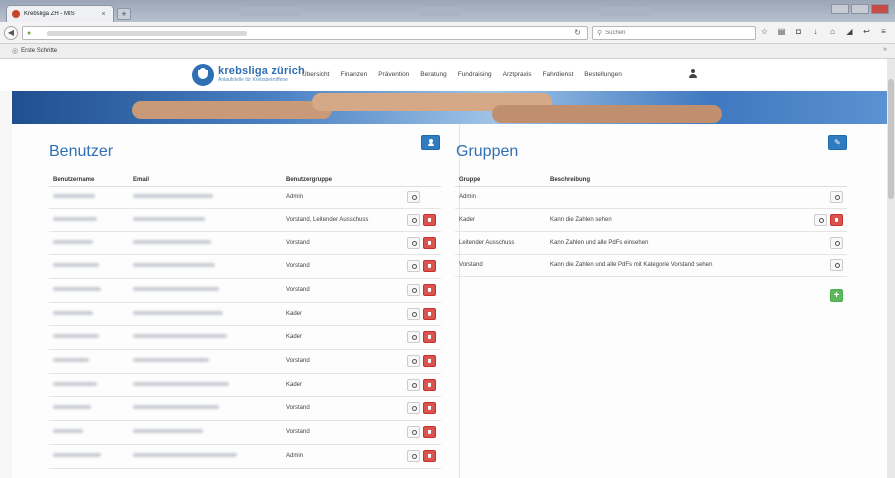 The image size is (895, 478). I want to click on tab-title: Krebsliga ZH - MIS, so click(49, 14).